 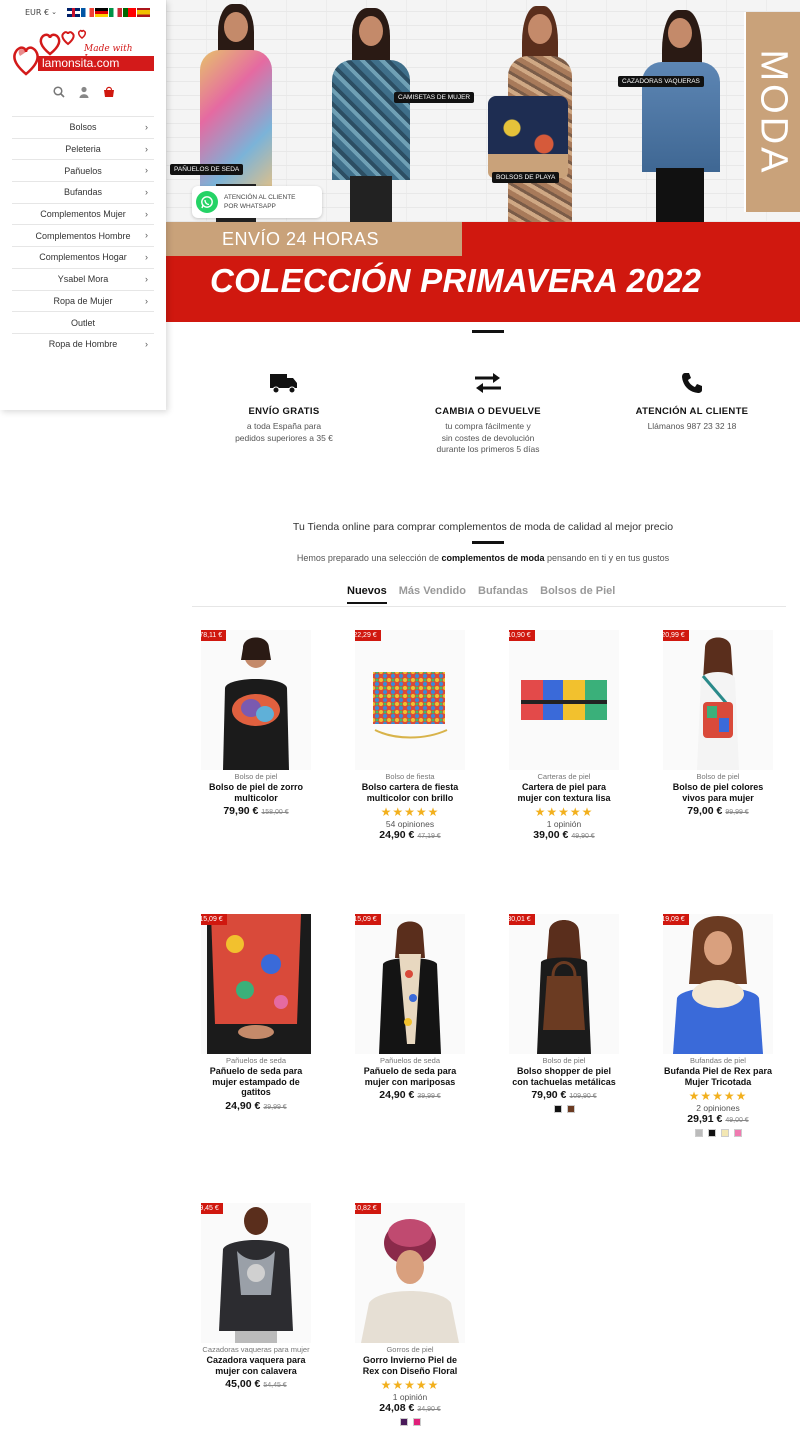 I want to click on product-image: -78,11 €, so click(x=256, y=700).